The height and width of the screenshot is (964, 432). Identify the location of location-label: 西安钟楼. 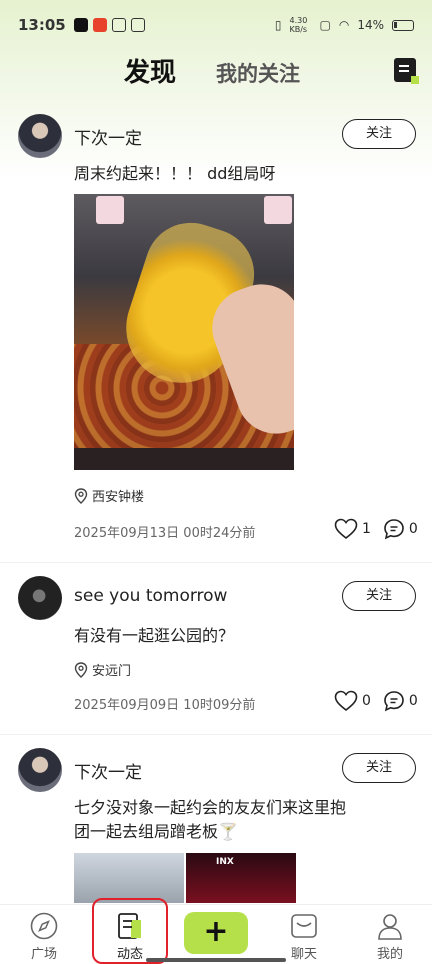
(118, 497).